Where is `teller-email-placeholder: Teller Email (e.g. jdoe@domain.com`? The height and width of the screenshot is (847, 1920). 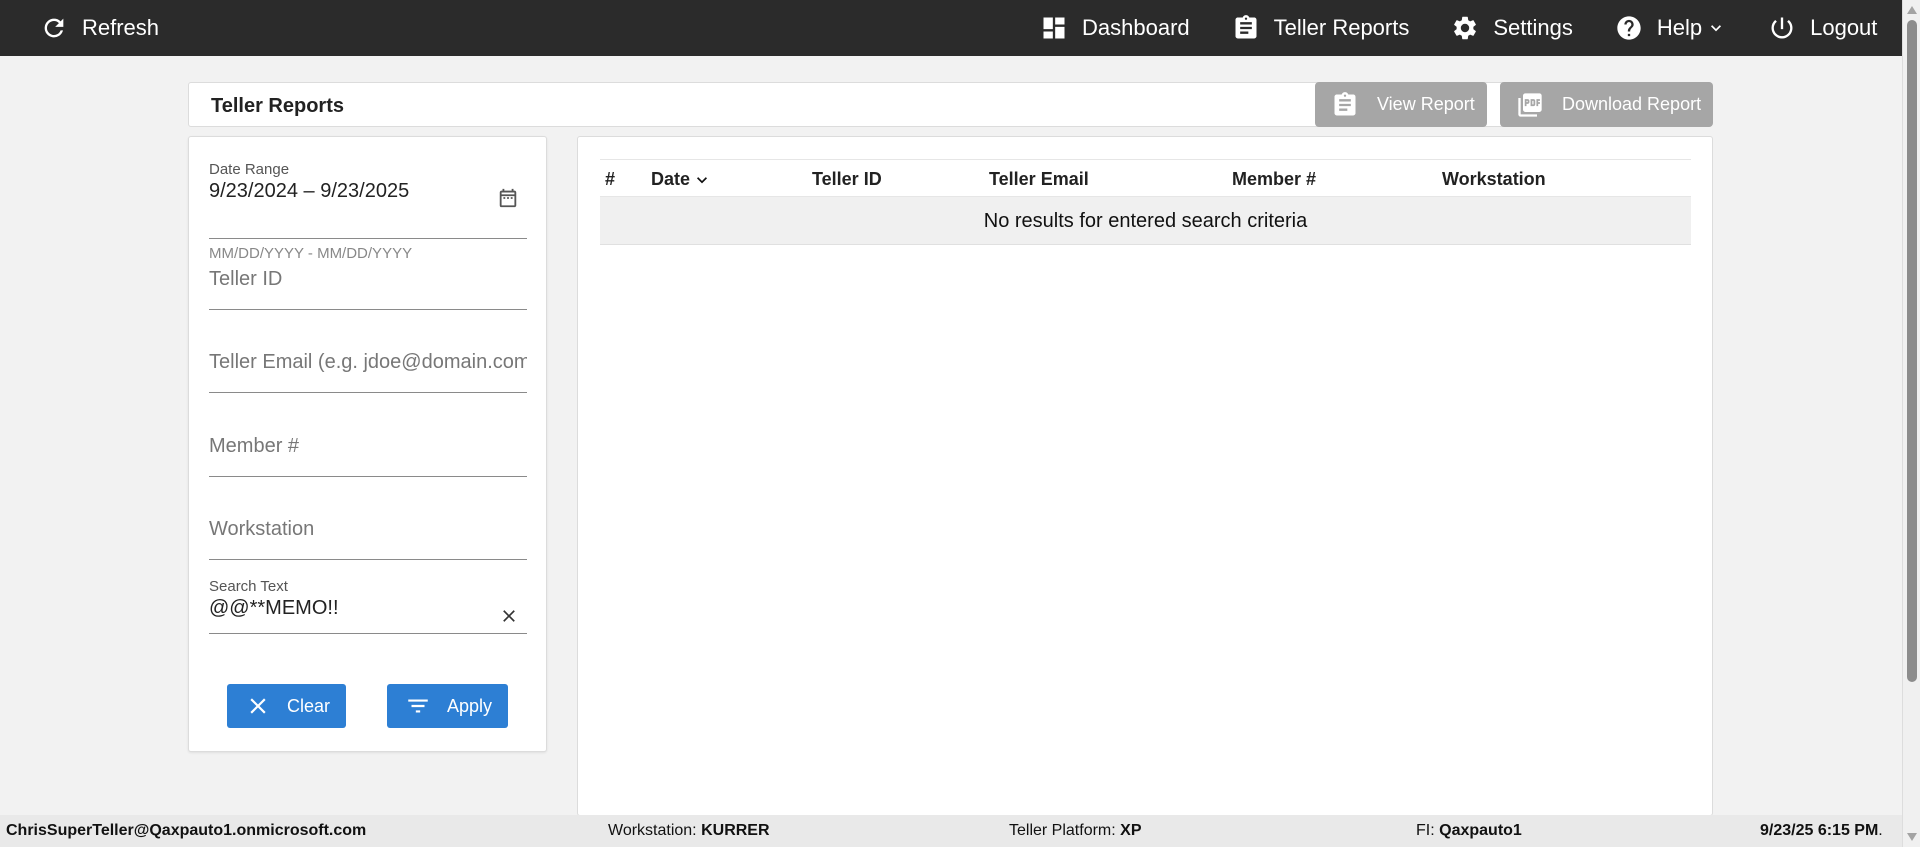 teller-email-placeholder: Teller Email (e.g. jdoe@domain.com is located at coordinates (368, 362).